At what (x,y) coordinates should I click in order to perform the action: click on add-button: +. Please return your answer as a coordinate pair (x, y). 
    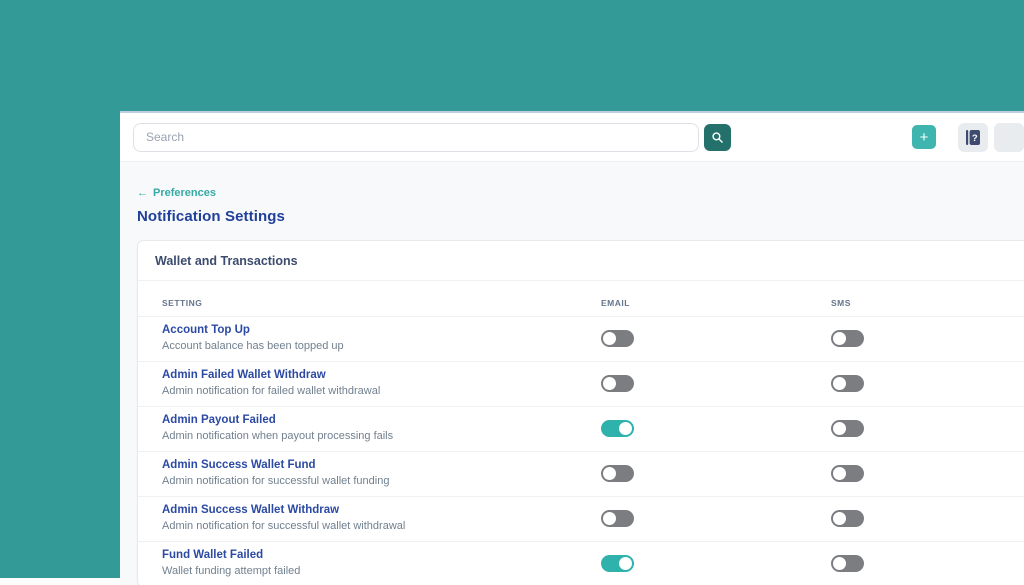
    Looking at the image, I should click on (924, 137).